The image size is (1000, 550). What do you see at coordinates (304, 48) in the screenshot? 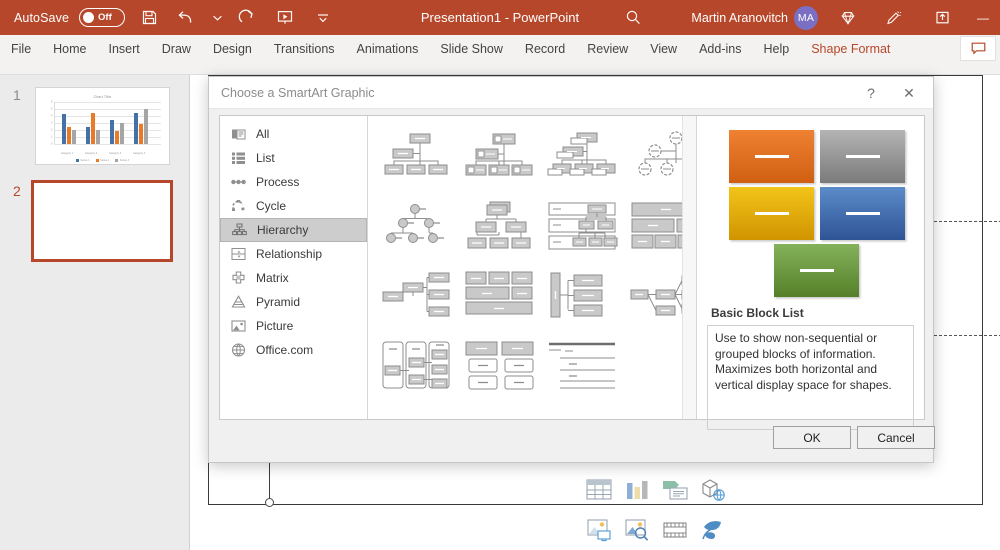
I see `tab-transitions: Transitions` at bounding box center [304, 48].